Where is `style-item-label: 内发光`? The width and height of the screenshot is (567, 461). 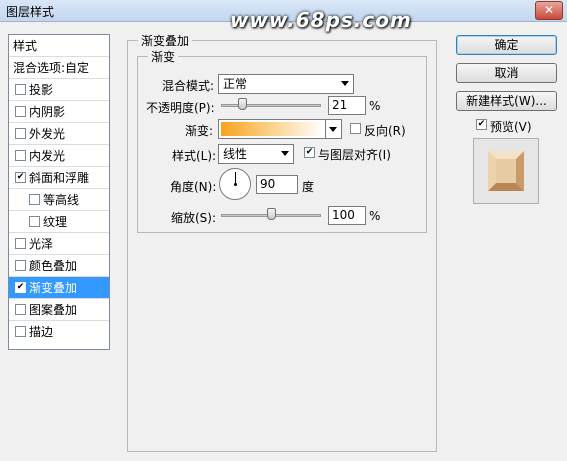 style-item-label: 内发光 is located at coordinates (47, 156).